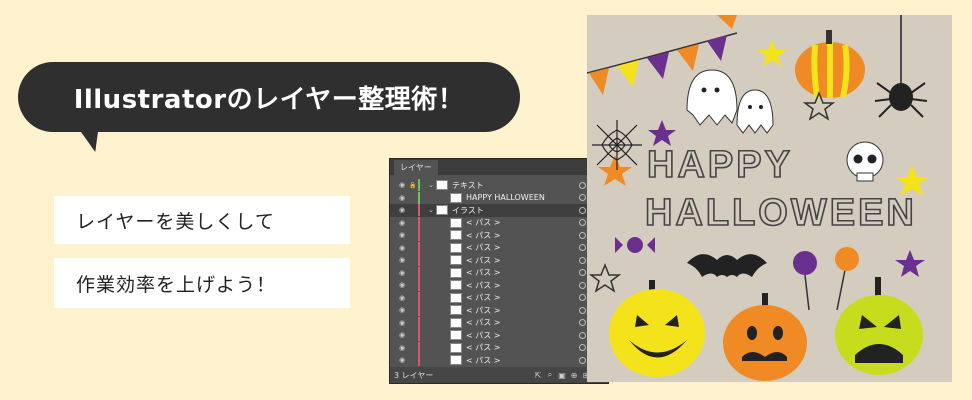 The height and width of the screenshot is (400, 972). I want to click on new-sublayer-icon: ⊕, so click(574, 375).